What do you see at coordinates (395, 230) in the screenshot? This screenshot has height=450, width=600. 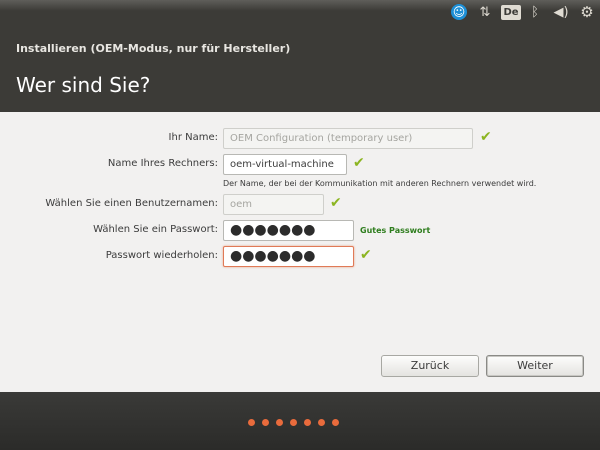 I see `password-strength-label: Gutes Passwort` at bounding box center [395, 230].